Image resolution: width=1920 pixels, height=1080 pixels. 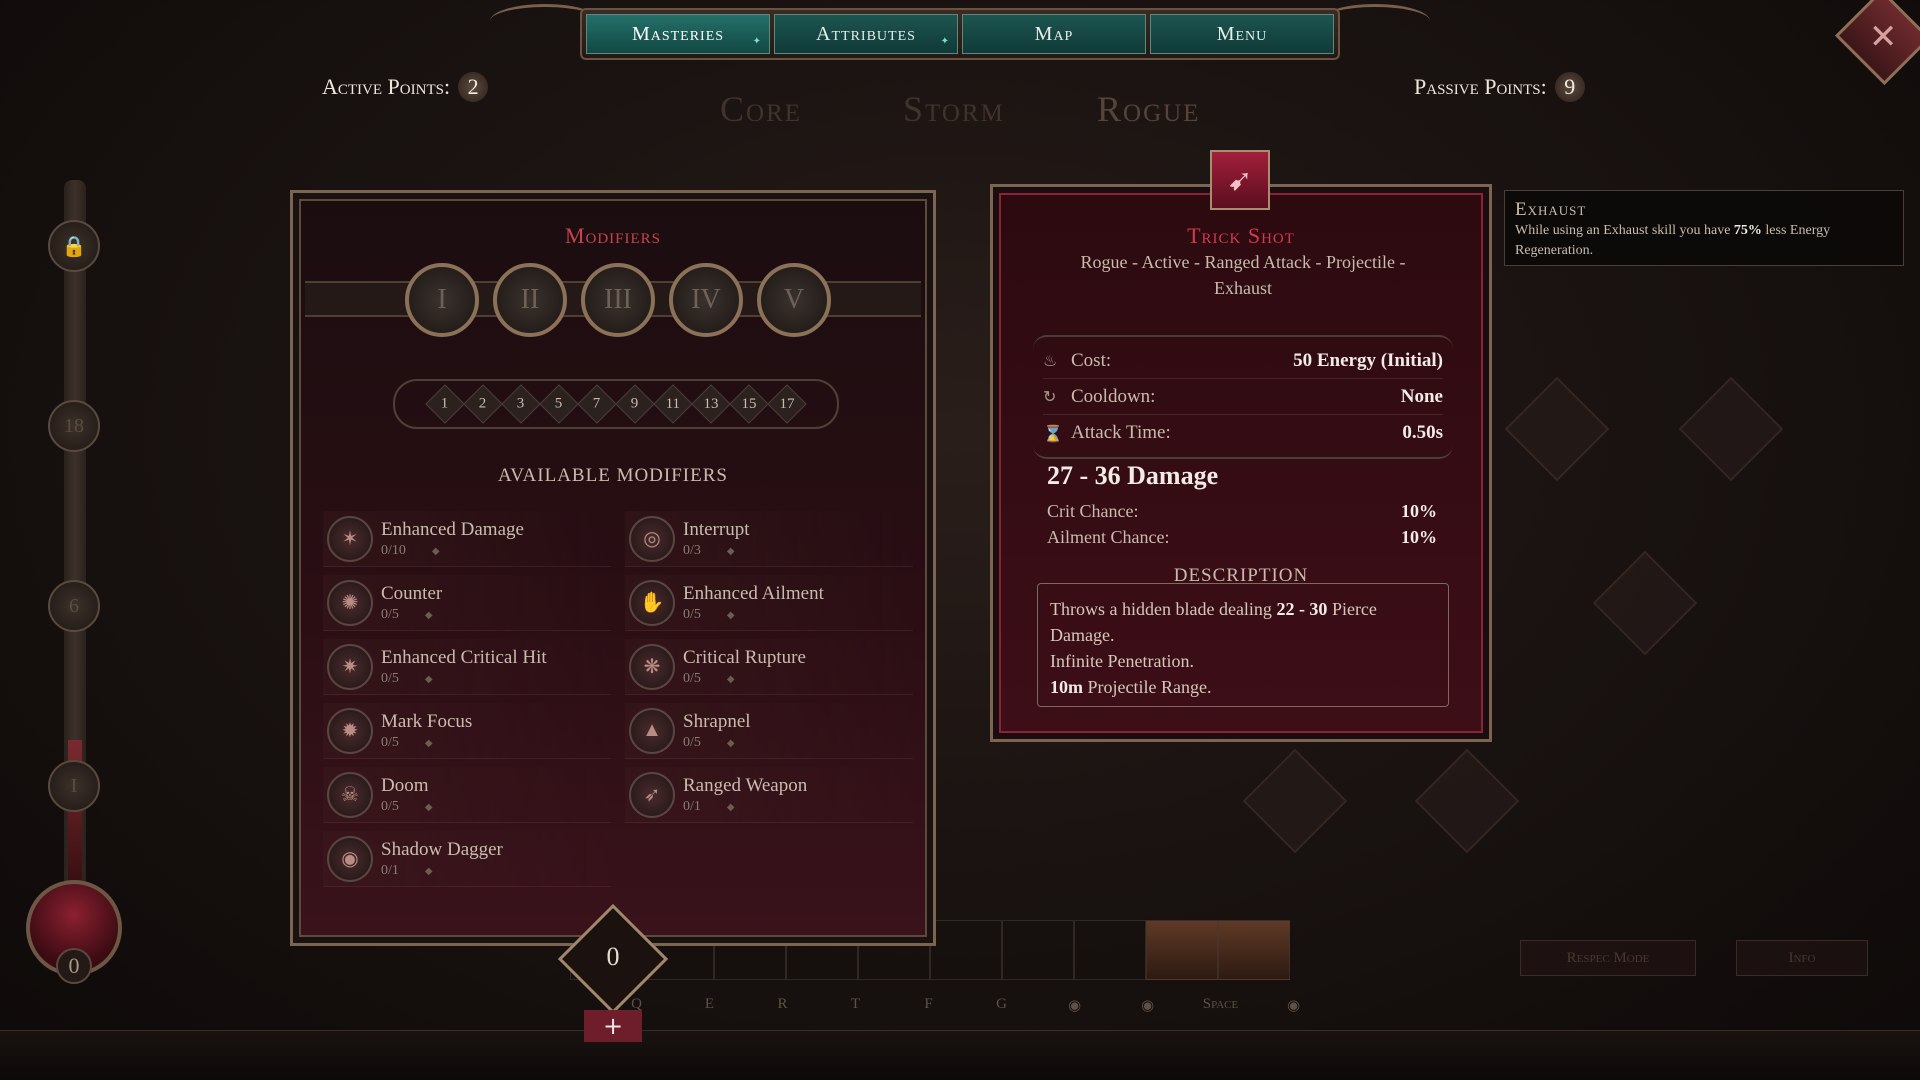 What do you see at coordinates (350, 794) in the screenshot?
I see `skull-icon: ☠` at bounding box center [350, 794].